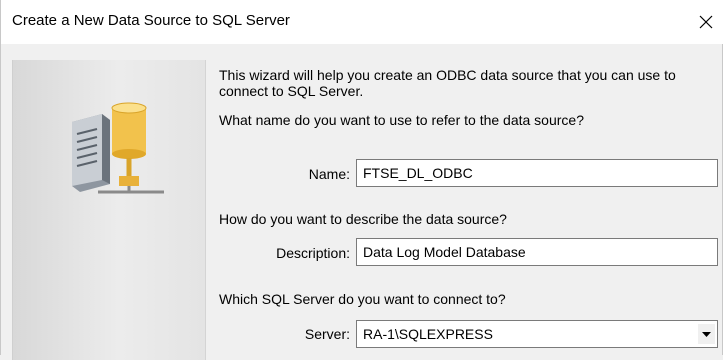  I want to click on description-label: Description:, so click(313, 253).